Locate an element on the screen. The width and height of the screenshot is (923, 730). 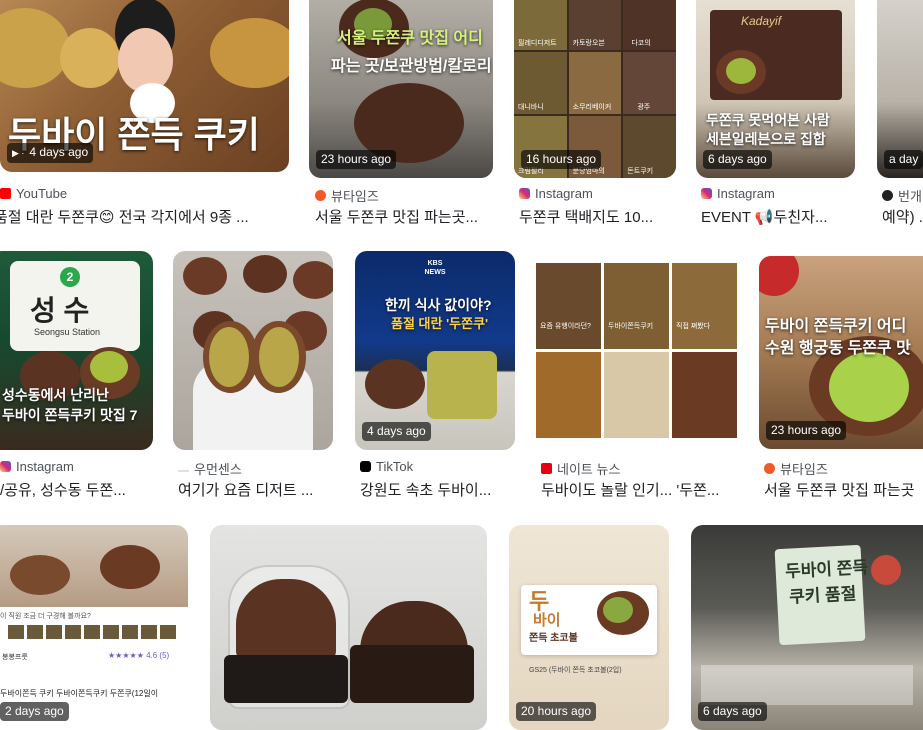
womansense-icon is located at coordinates (183, 470).